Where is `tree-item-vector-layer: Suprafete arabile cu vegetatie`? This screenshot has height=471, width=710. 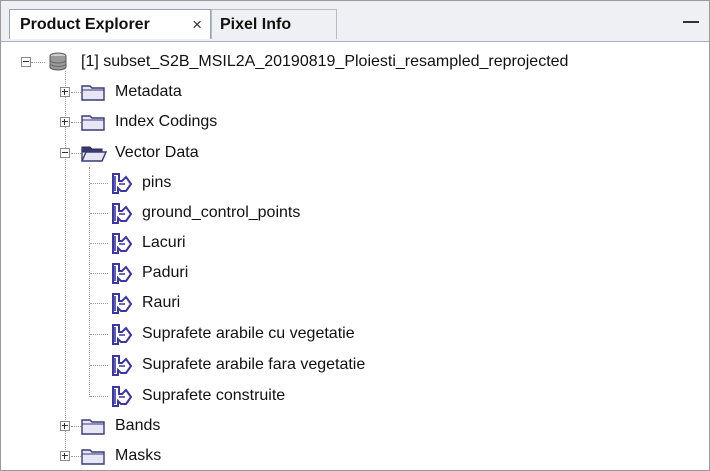 tree-item-vector-layer: Suprafete arabile cu vegetatie is located at coordinates (231, 334).